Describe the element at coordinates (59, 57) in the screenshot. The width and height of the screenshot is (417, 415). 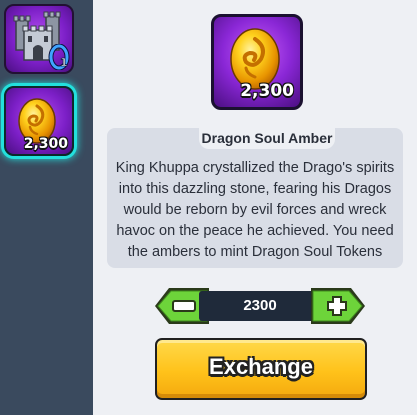
I see `ring-badge-icon: 1` at that location.